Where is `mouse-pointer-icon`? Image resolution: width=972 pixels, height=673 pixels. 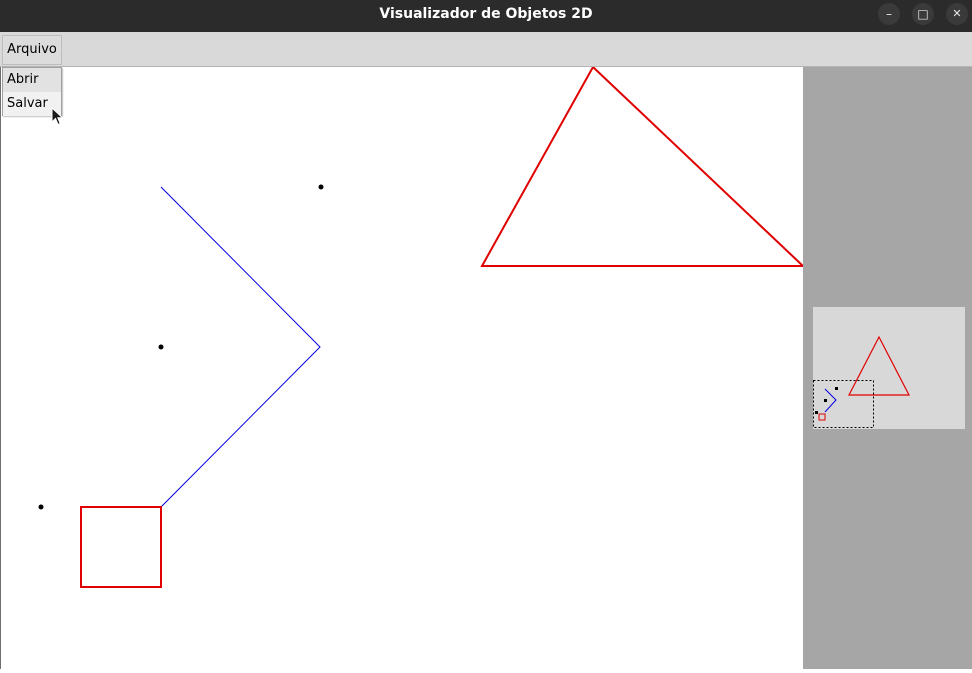
mouse-pointer-icon is located at coordinates (58, 118).